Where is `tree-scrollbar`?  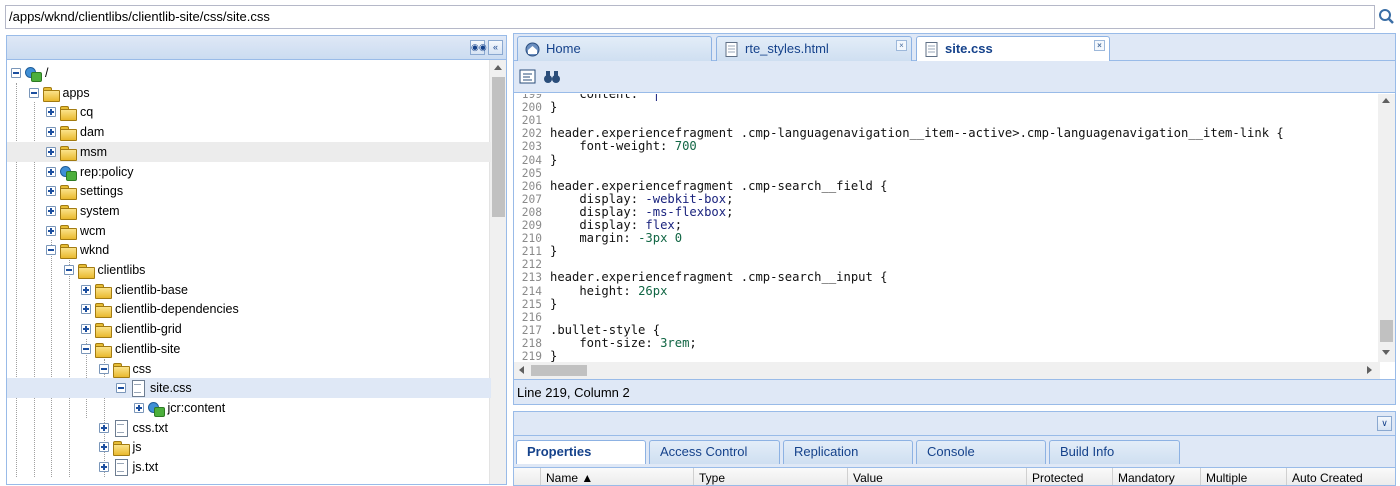
tree-scrollbar is located at coordinates (497, 272).